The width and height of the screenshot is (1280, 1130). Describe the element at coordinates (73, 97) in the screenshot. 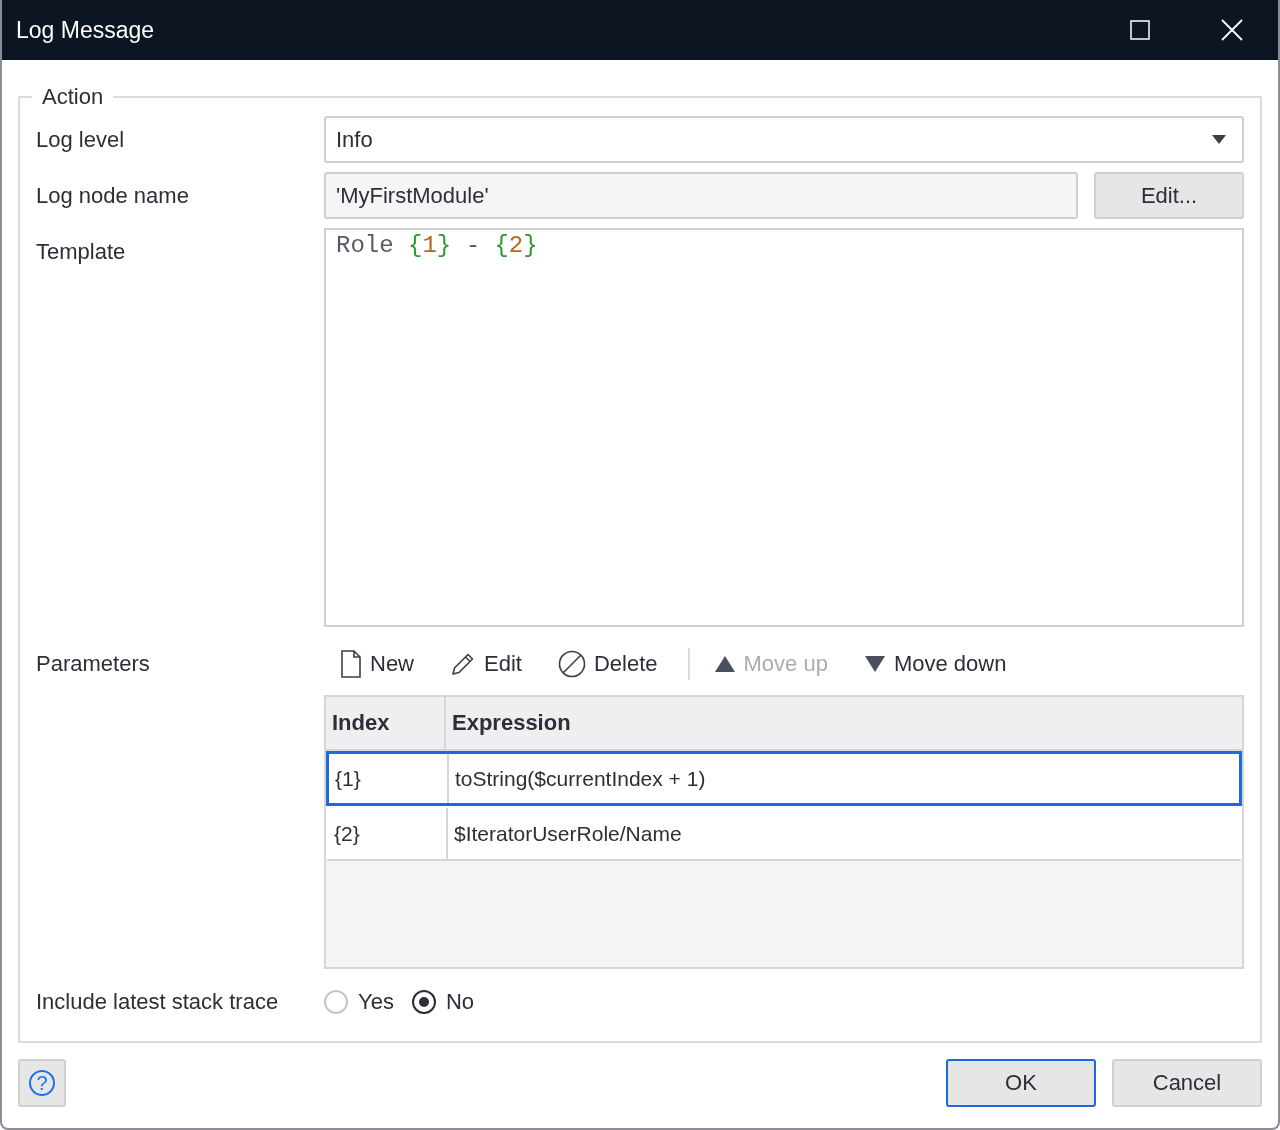

I see `group-title: Action` at that location.